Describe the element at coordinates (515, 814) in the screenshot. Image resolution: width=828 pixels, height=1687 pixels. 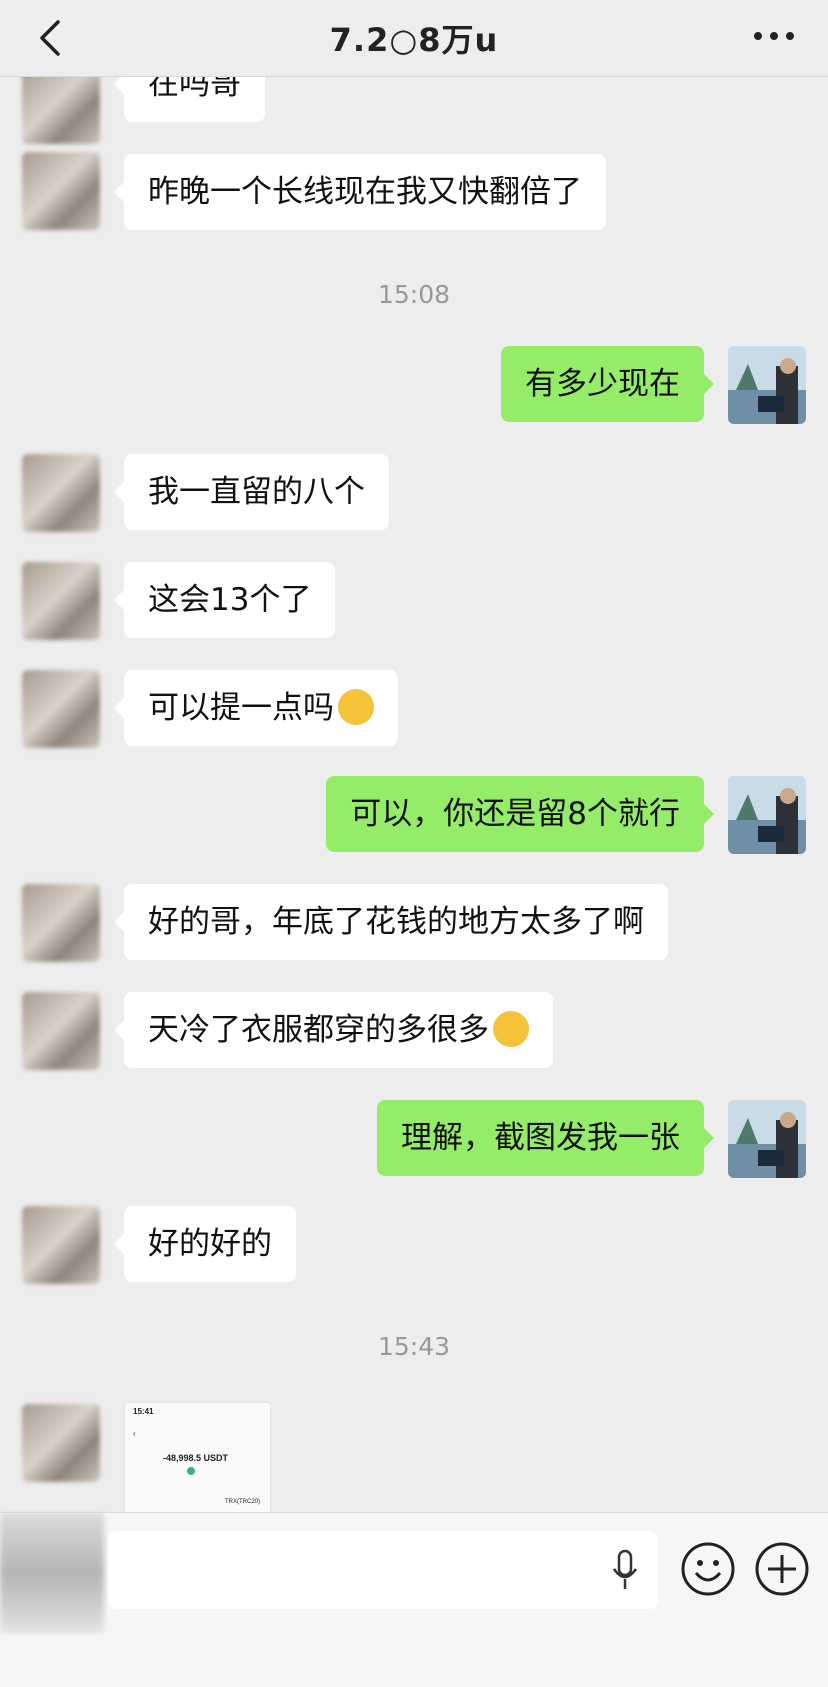
I see `message-text: 可以，你还是留8个就行` at that location.